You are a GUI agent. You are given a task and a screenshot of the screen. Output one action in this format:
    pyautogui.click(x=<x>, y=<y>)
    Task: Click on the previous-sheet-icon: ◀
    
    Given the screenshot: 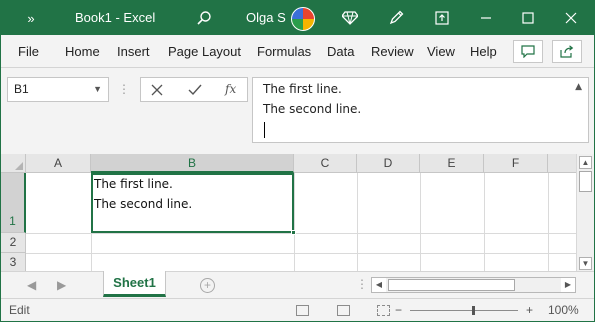 What is the action you would take?
    pyautogui.click(x=31, y=285)
    